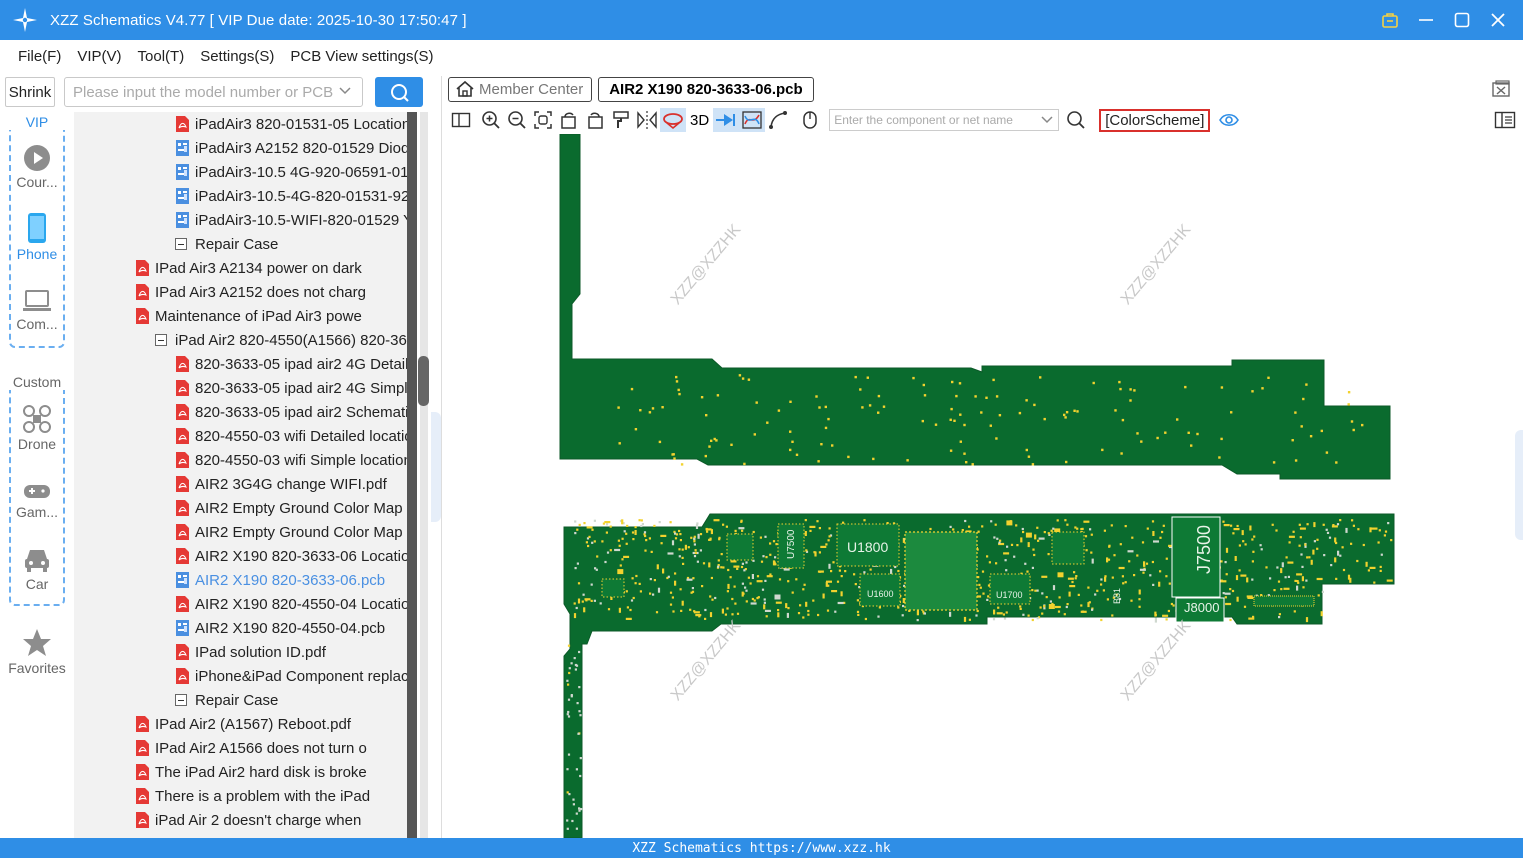 Image resolution: width=1523 pixels, height=858 pixels. What do you see at coordinates (1155, 120) in the screenshot?
I see `color-scheme-button: [ColorScheme]` at bounding box center [1155, 120].